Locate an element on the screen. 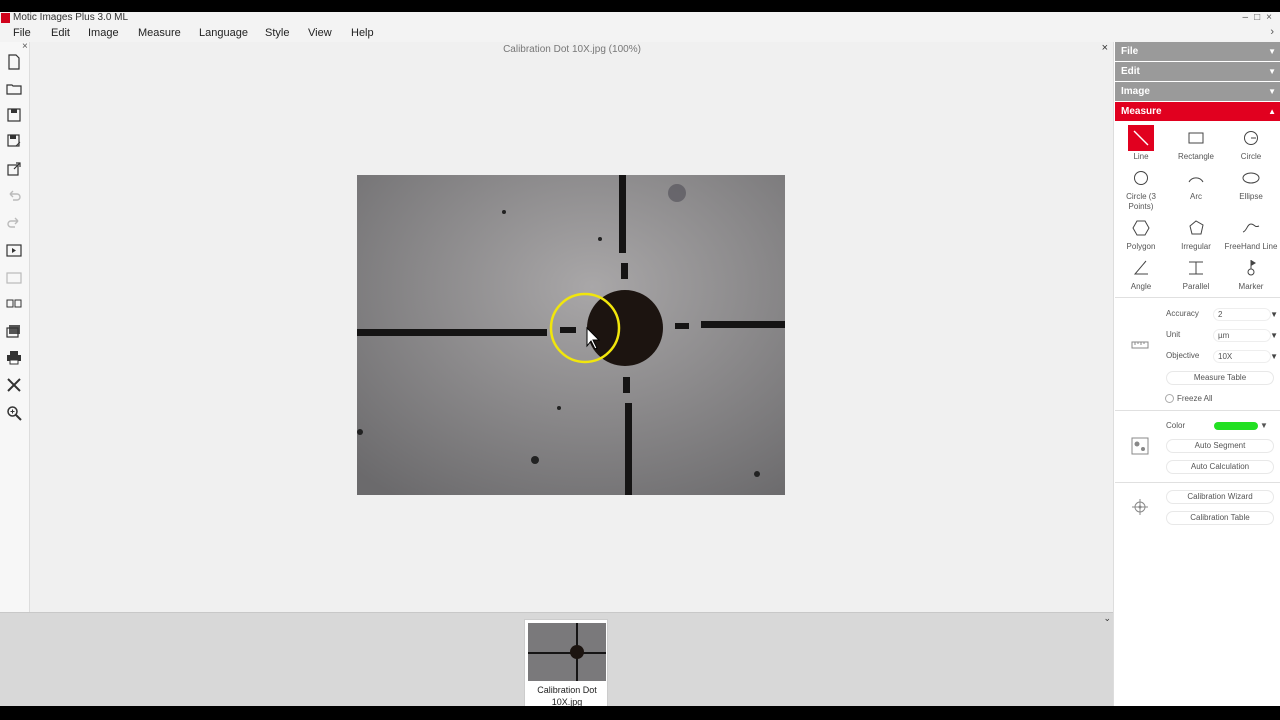 Image resolution: width=1280 pixels, height=720 pixels. tool-marker: Marker is located at coordinates (1251, 275).